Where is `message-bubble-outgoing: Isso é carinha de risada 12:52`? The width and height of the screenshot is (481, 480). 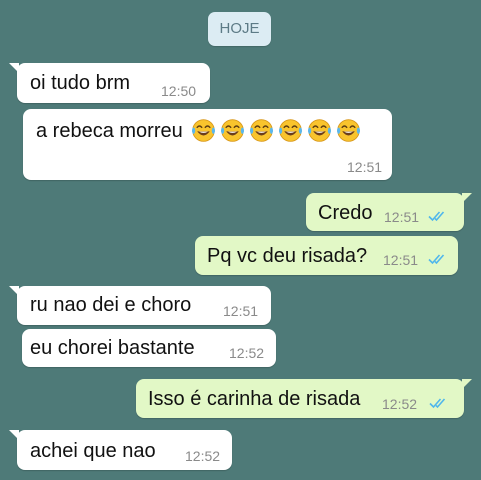
message-bubble-outgoing: Isso é carinha de risada 12:52 is located at coordinates (304, 398).